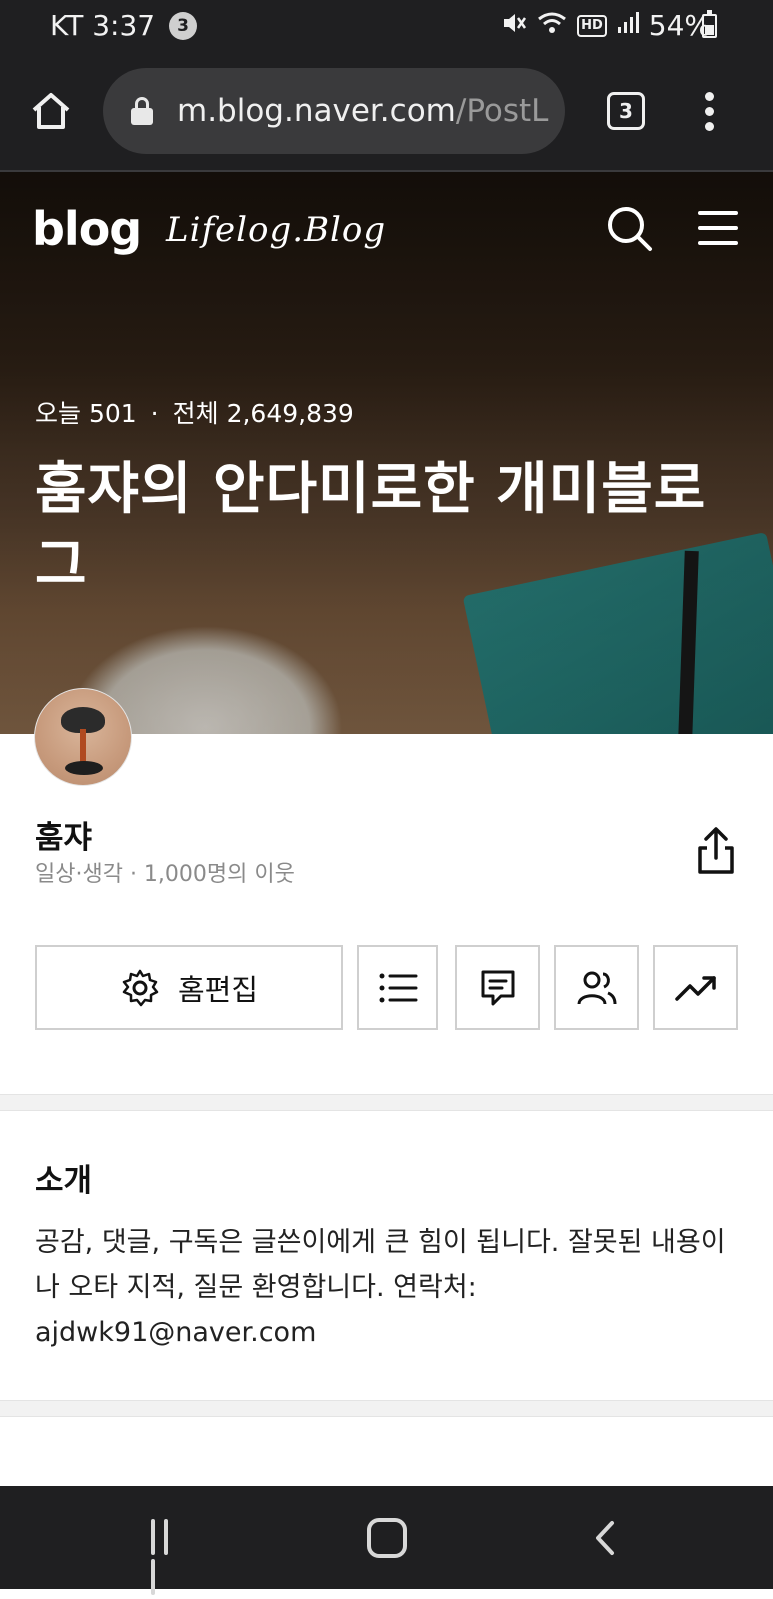 This screenshot has height=1599, width=773. What do you see at coordinates (87, 229) in the screenshot?
I see `blog-logo: blog` at bounding box center [87, 229].